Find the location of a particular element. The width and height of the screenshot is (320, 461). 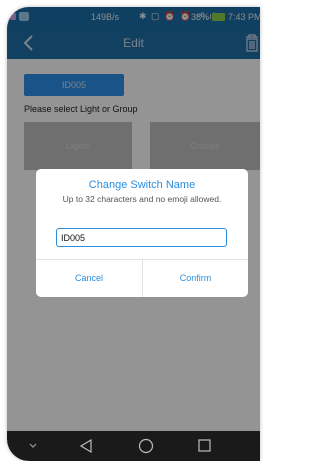

switch-name-input is located at coordinates (141, 237).